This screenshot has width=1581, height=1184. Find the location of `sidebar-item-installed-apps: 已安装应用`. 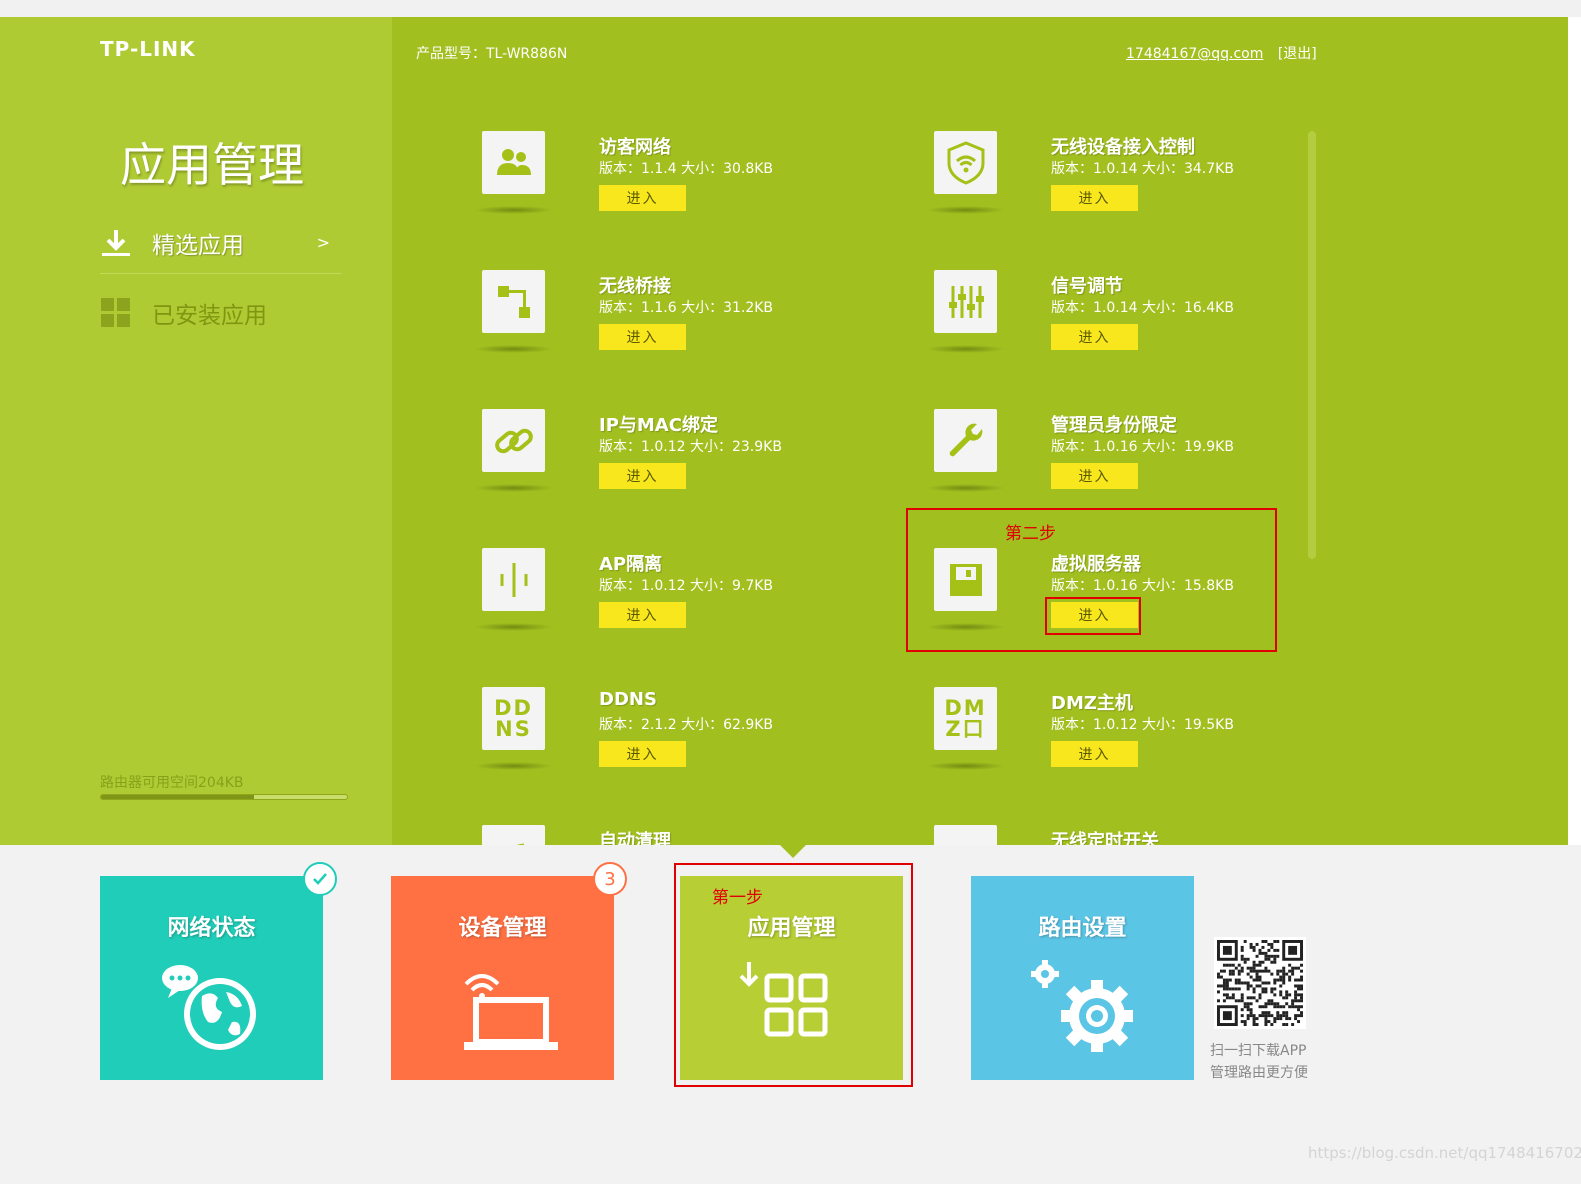

sidebar-item-installed-apps: 已安装应用 is located at coordinates (221, 313).